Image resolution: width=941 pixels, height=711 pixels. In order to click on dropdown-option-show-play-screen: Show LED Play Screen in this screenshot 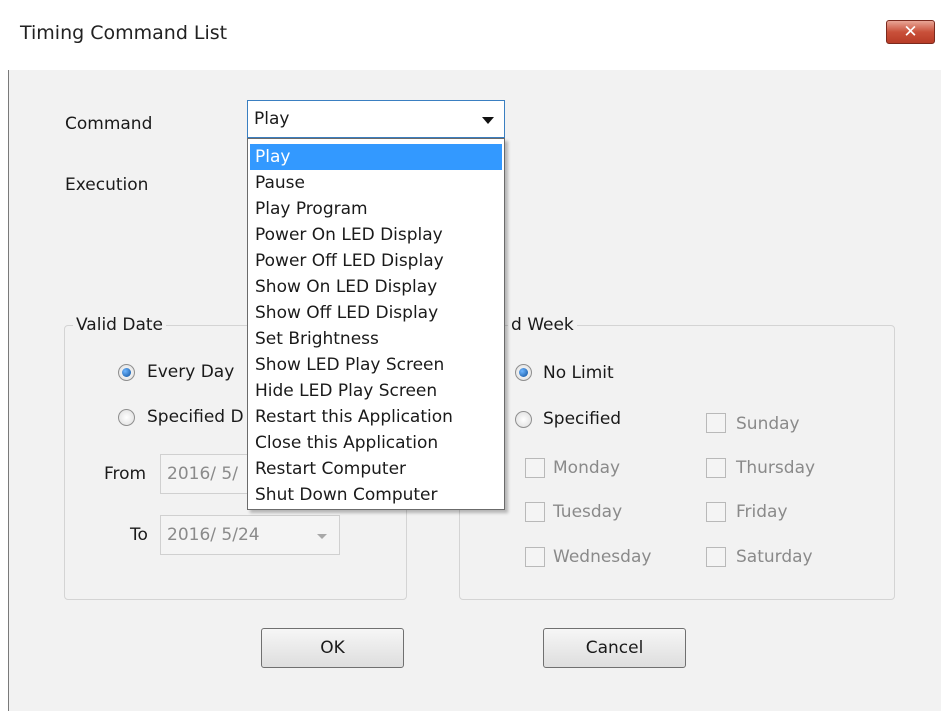, I will do `click(376, 365)`.